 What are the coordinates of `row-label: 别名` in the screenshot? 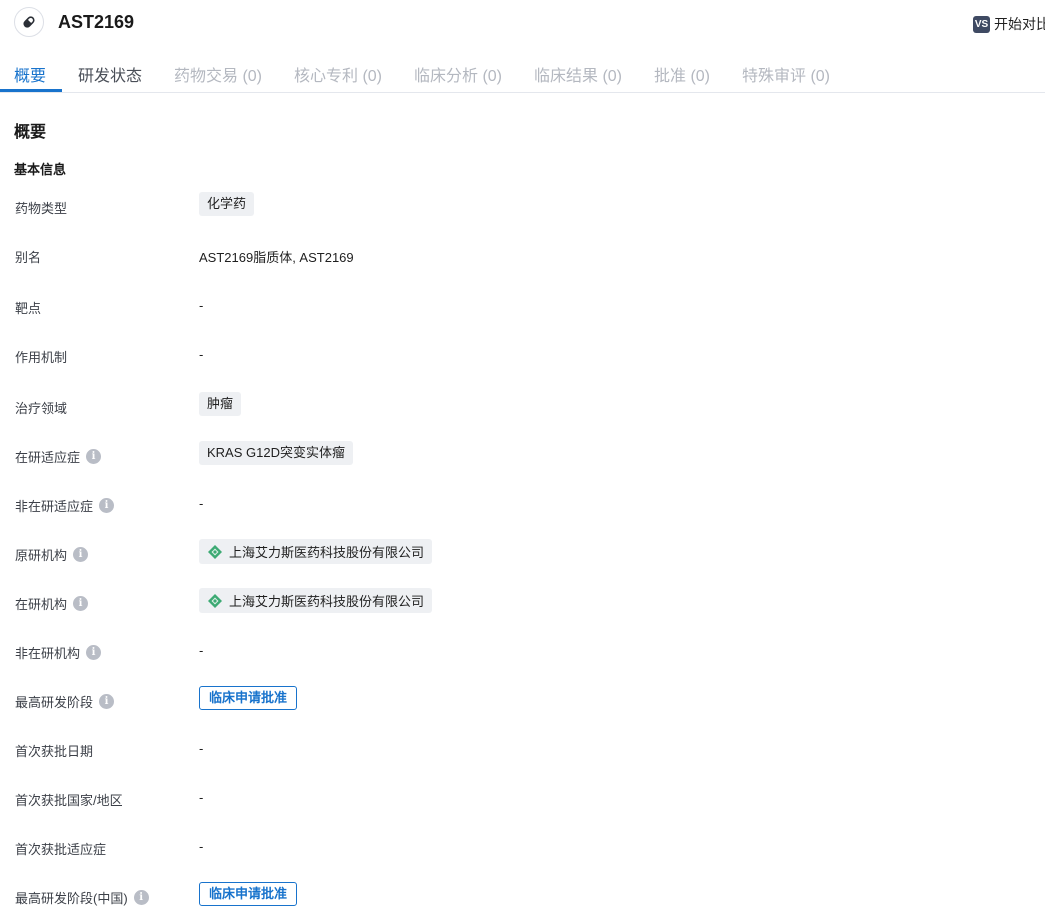 It's located at (28, 257).